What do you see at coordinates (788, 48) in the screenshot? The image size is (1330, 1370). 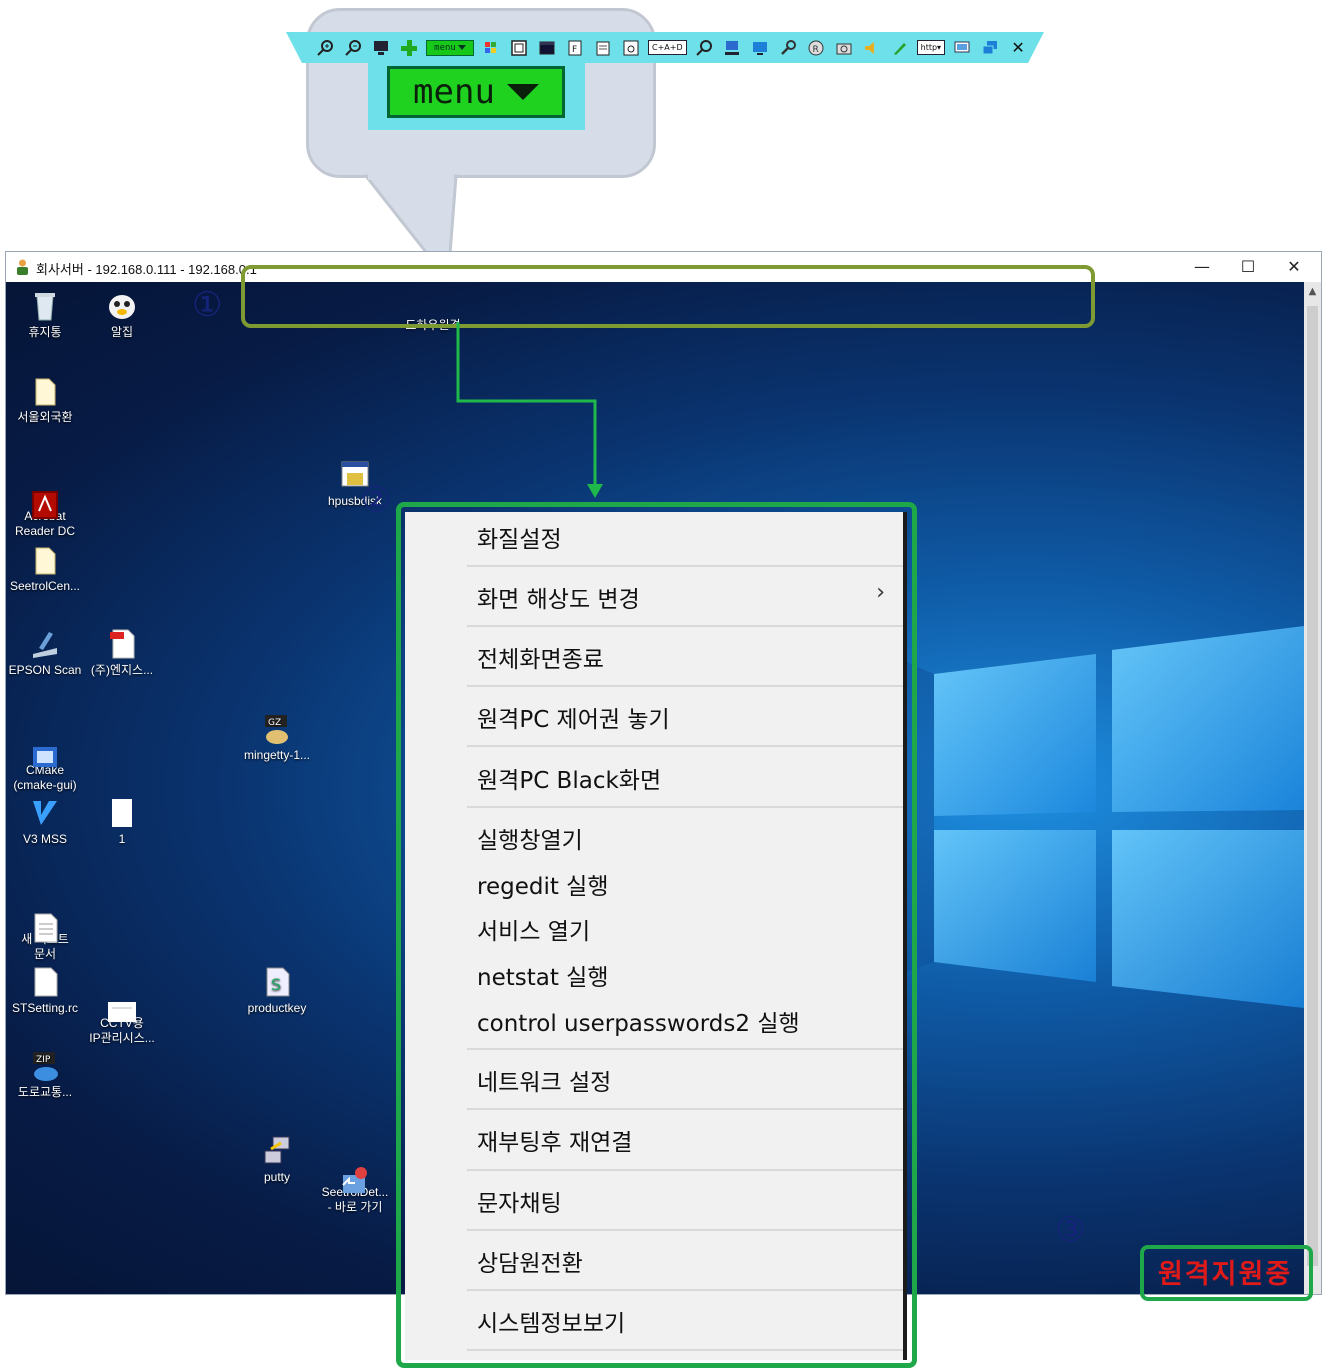 I see `wrench-icon` at bounding box center [788, 48].